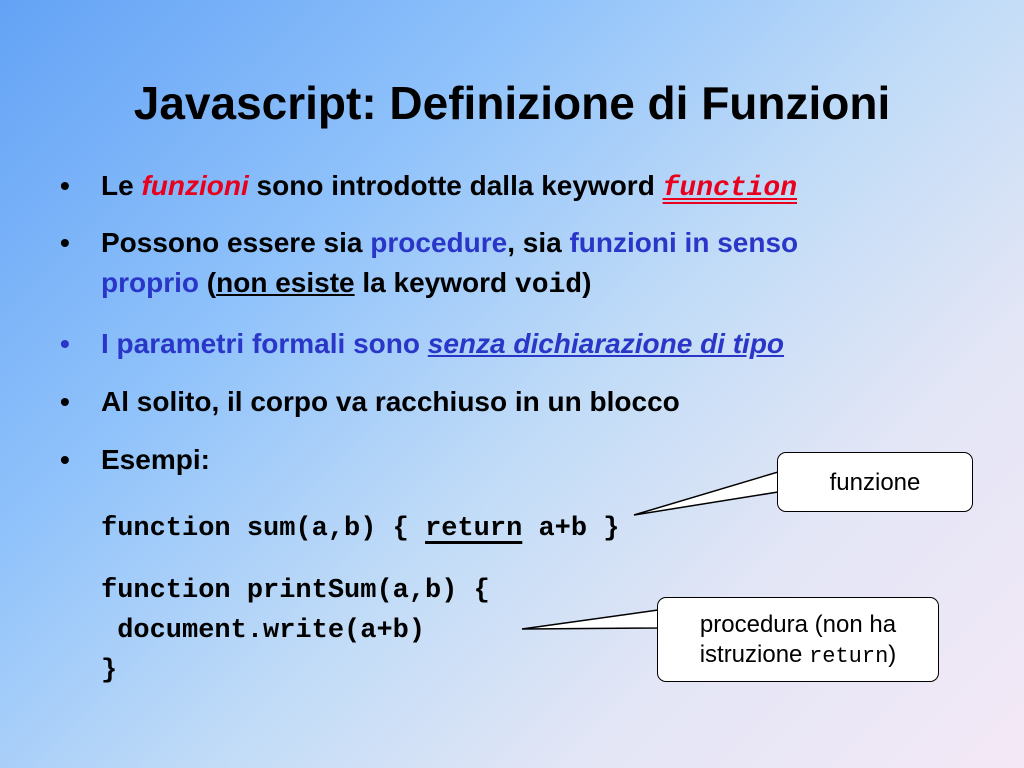 Image resolution: width=1024 pixels, height=768 pixels. I want to click on code-example-sum: function sum(a,b) { return a+b }, so click(360, 529).